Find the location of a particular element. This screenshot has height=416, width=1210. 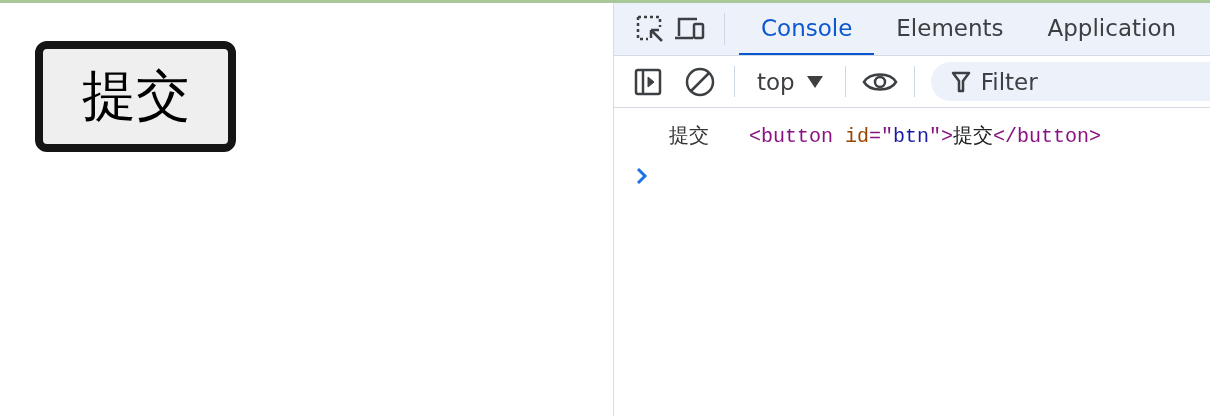

log-message: 提交 is located at coordinates (689, 135).